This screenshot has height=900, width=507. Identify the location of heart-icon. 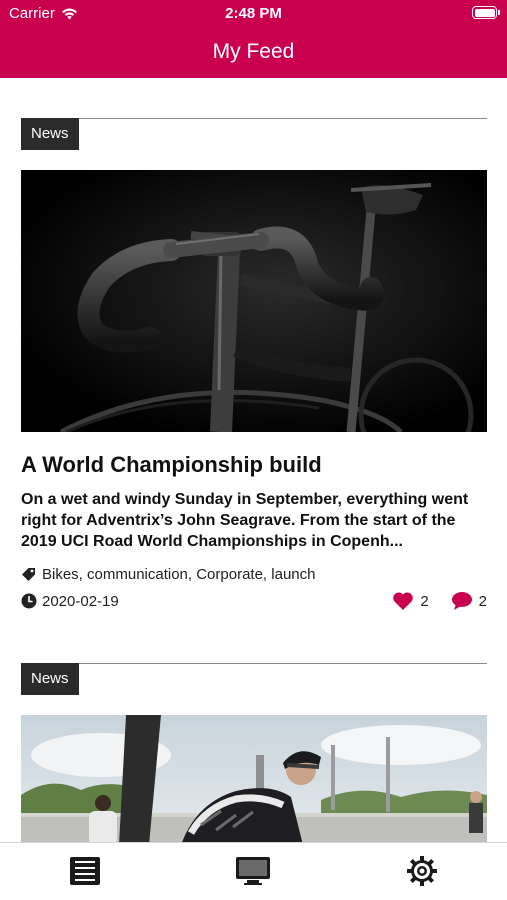
(403, 601).